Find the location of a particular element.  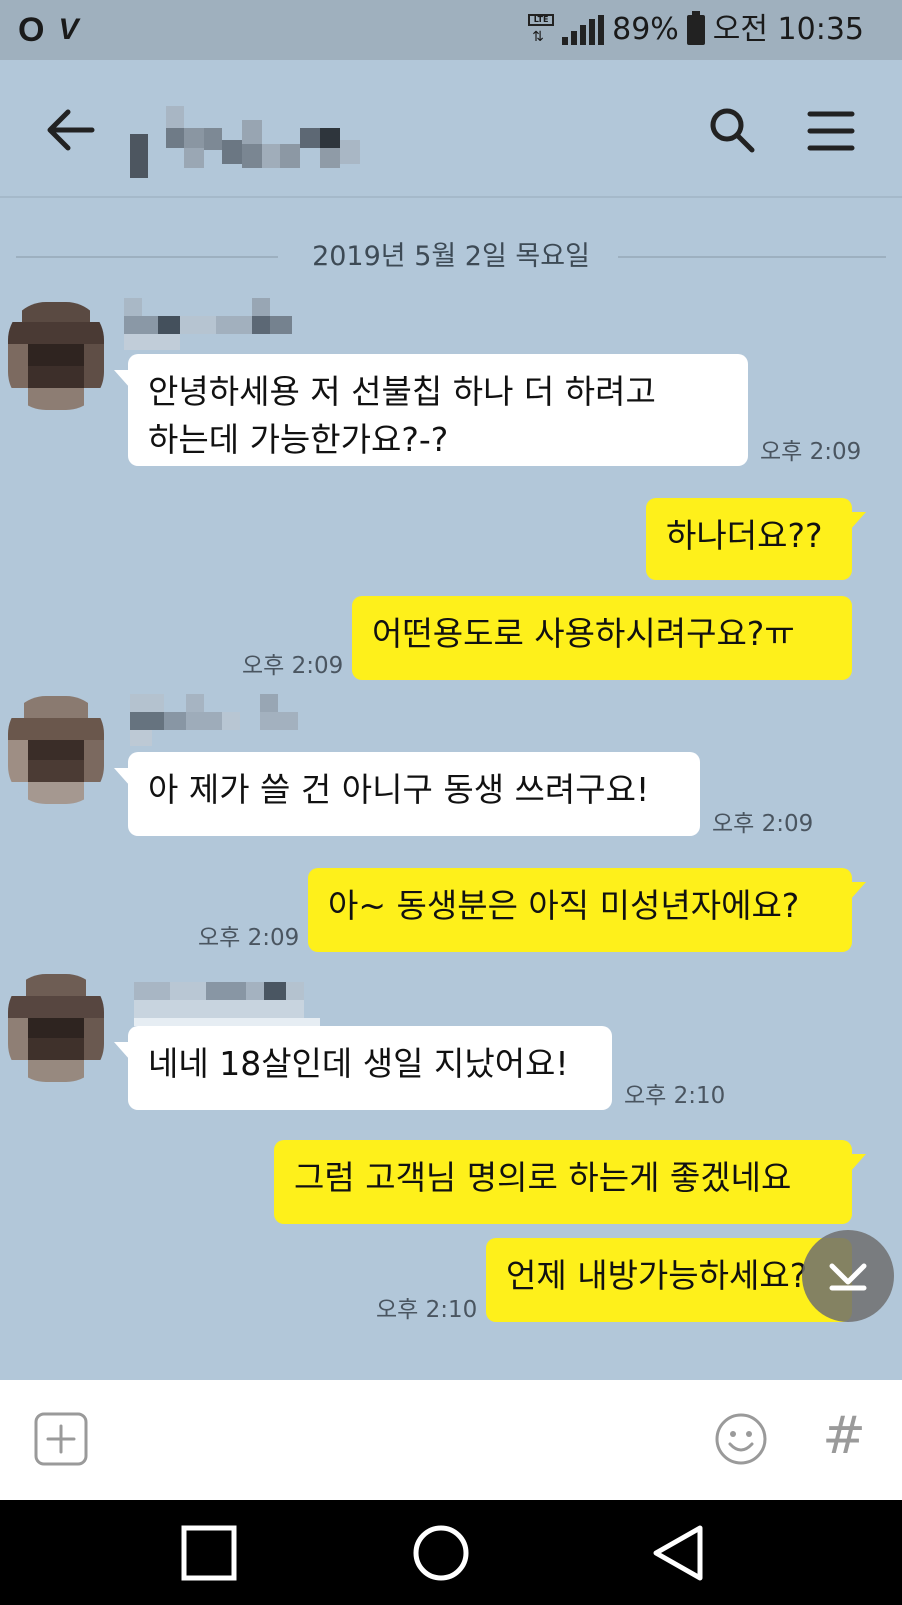

message-line: 네네 18살인데 생일 지났어요! is located at coordinates (358, 1063).